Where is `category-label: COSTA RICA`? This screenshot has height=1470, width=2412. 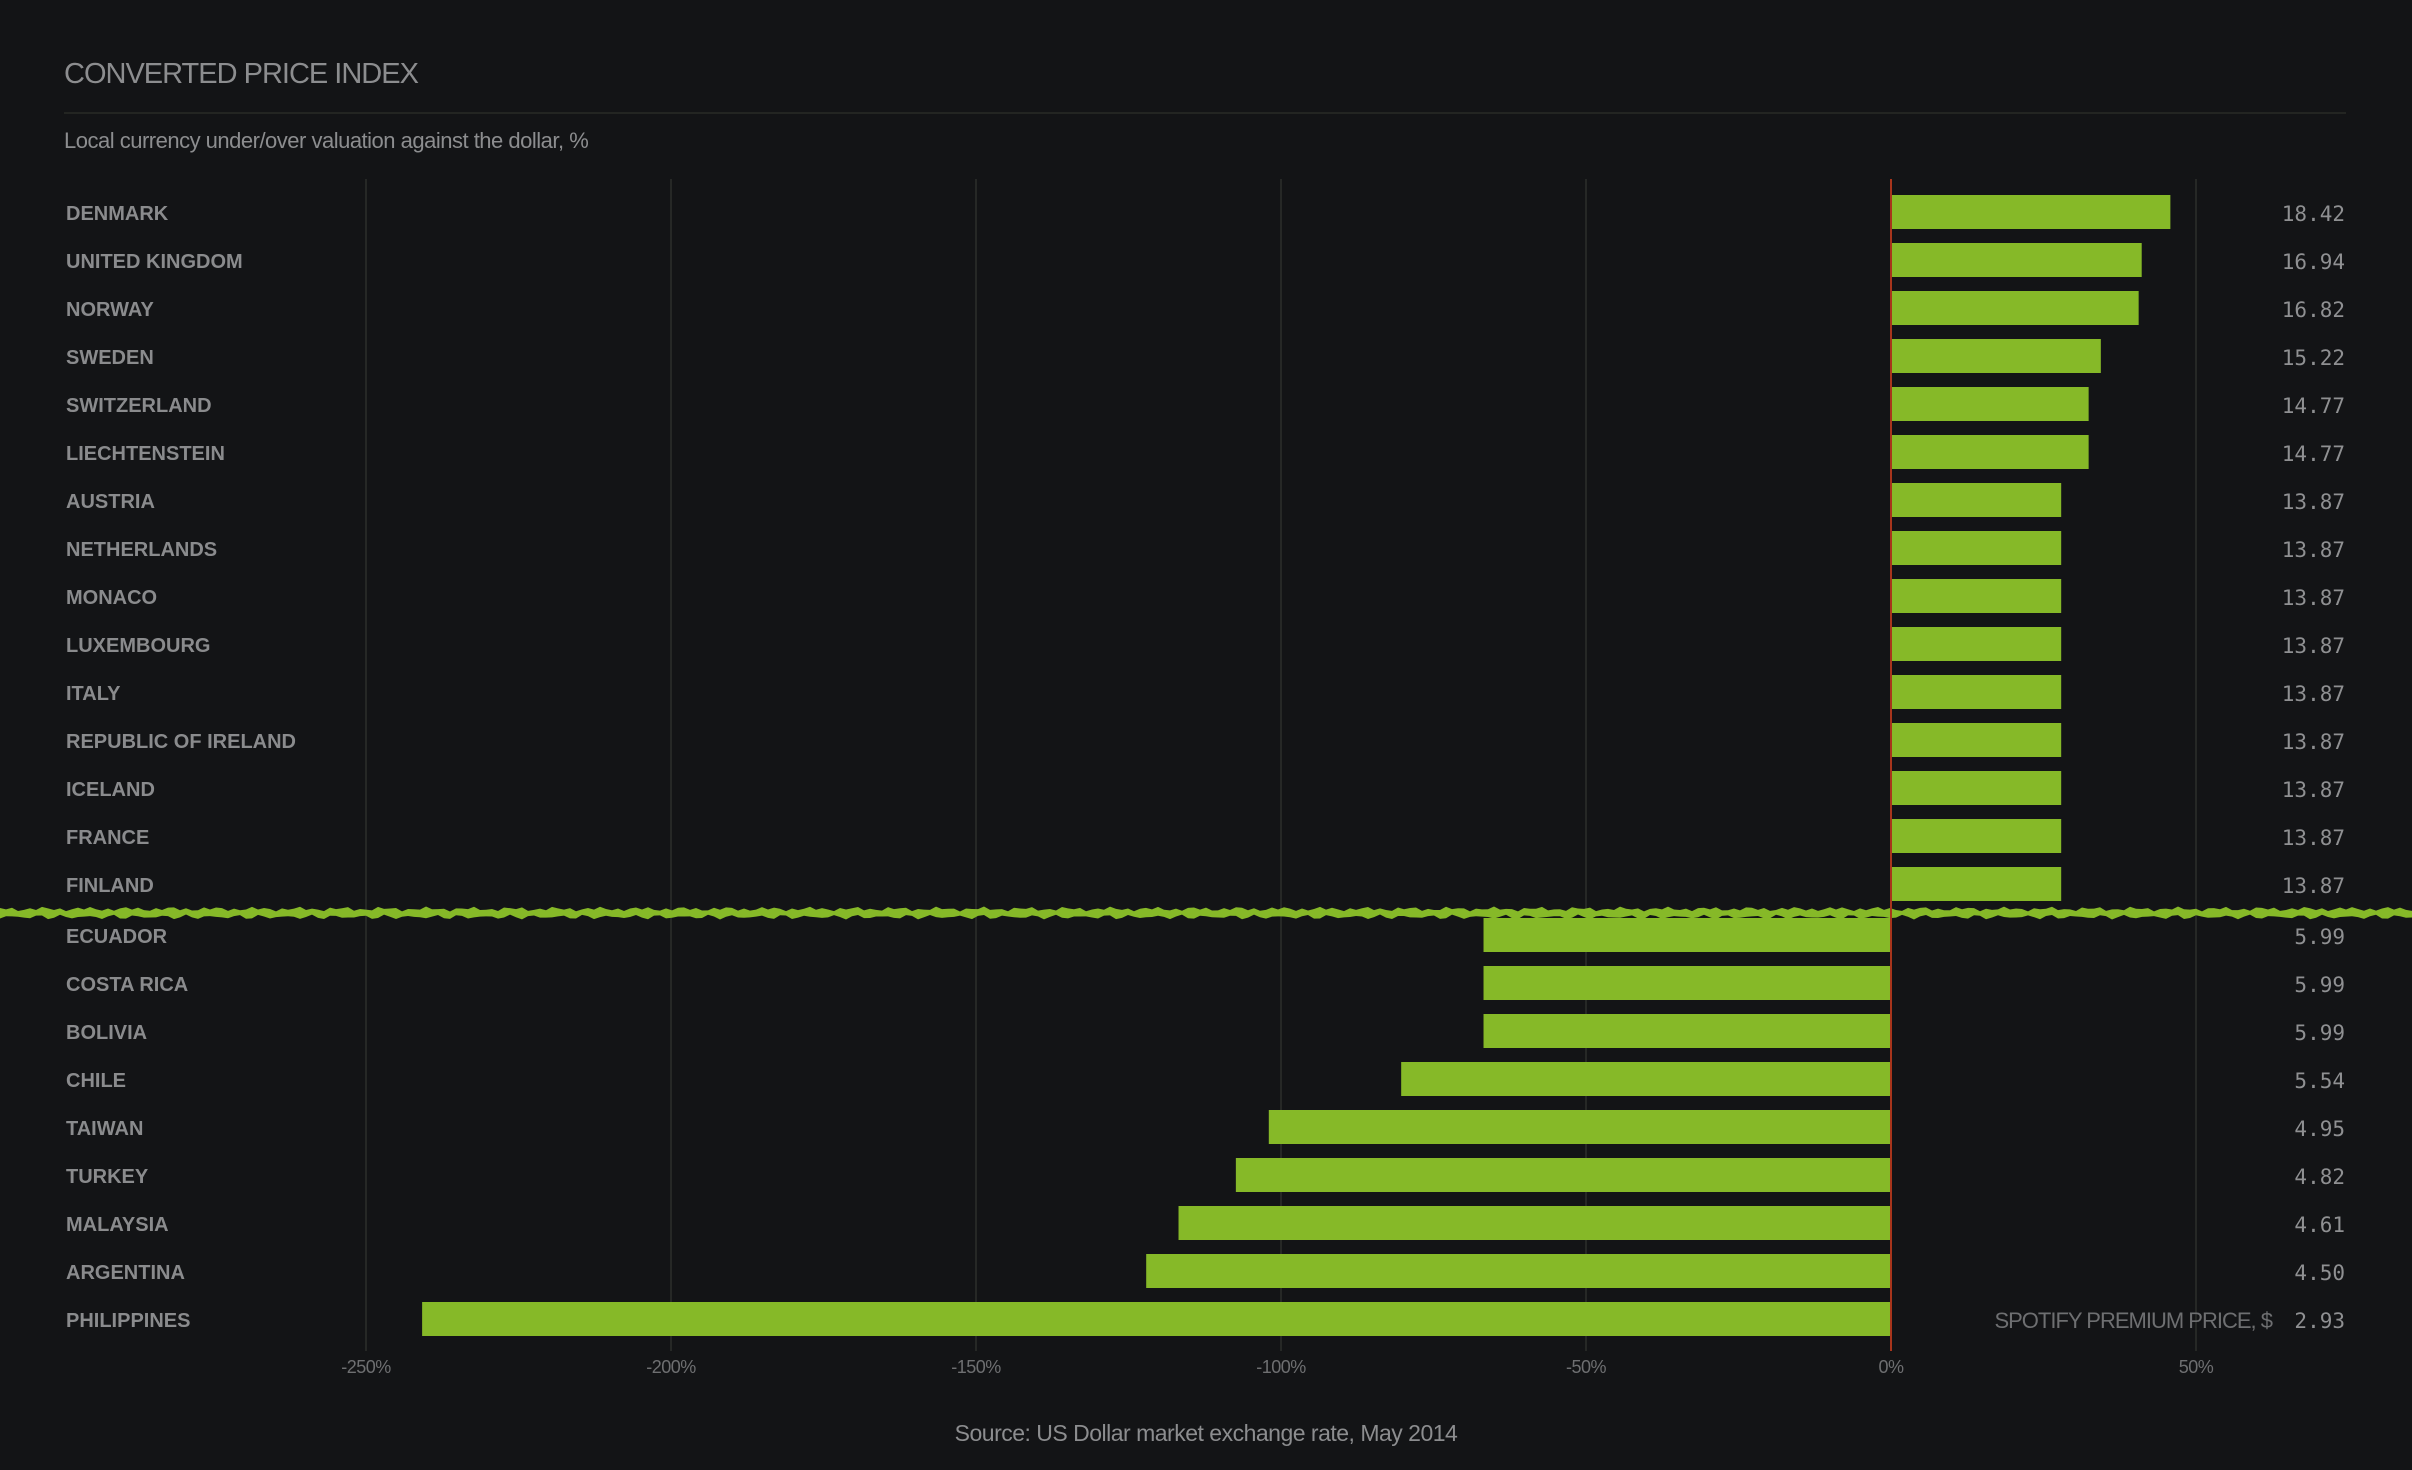 category-label: COSTA RICA is located at coordinates (127, 985).